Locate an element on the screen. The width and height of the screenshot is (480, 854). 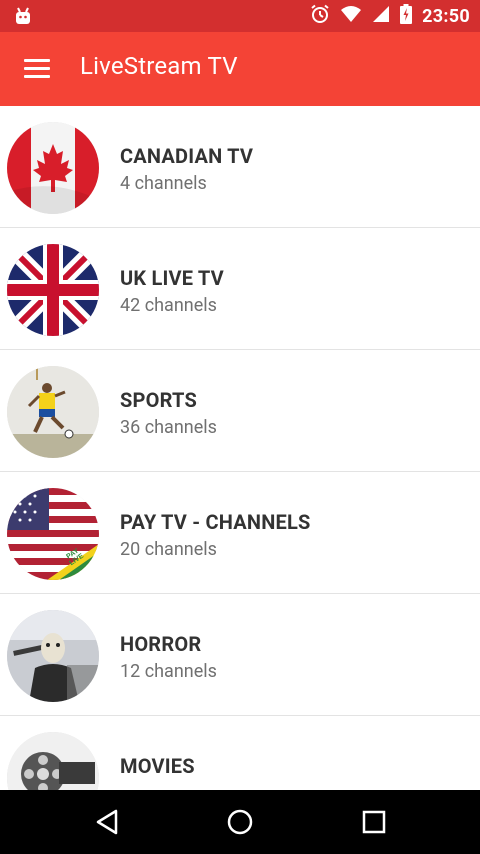
category-item-movies: MOVIES is located at coordinates (240, 753).